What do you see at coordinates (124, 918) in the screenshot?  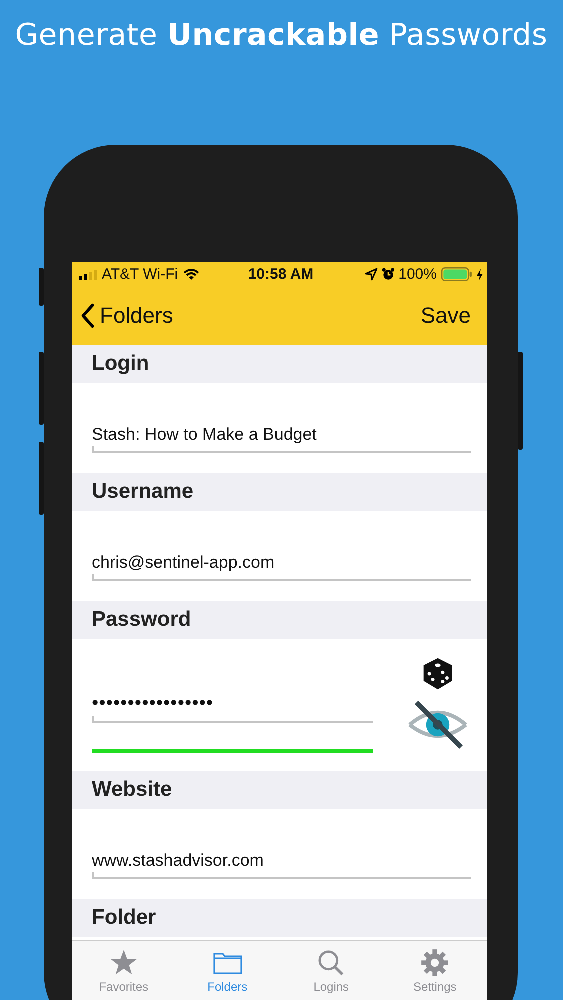 I see `section-header: Folder` at bounding box center [124, 918].